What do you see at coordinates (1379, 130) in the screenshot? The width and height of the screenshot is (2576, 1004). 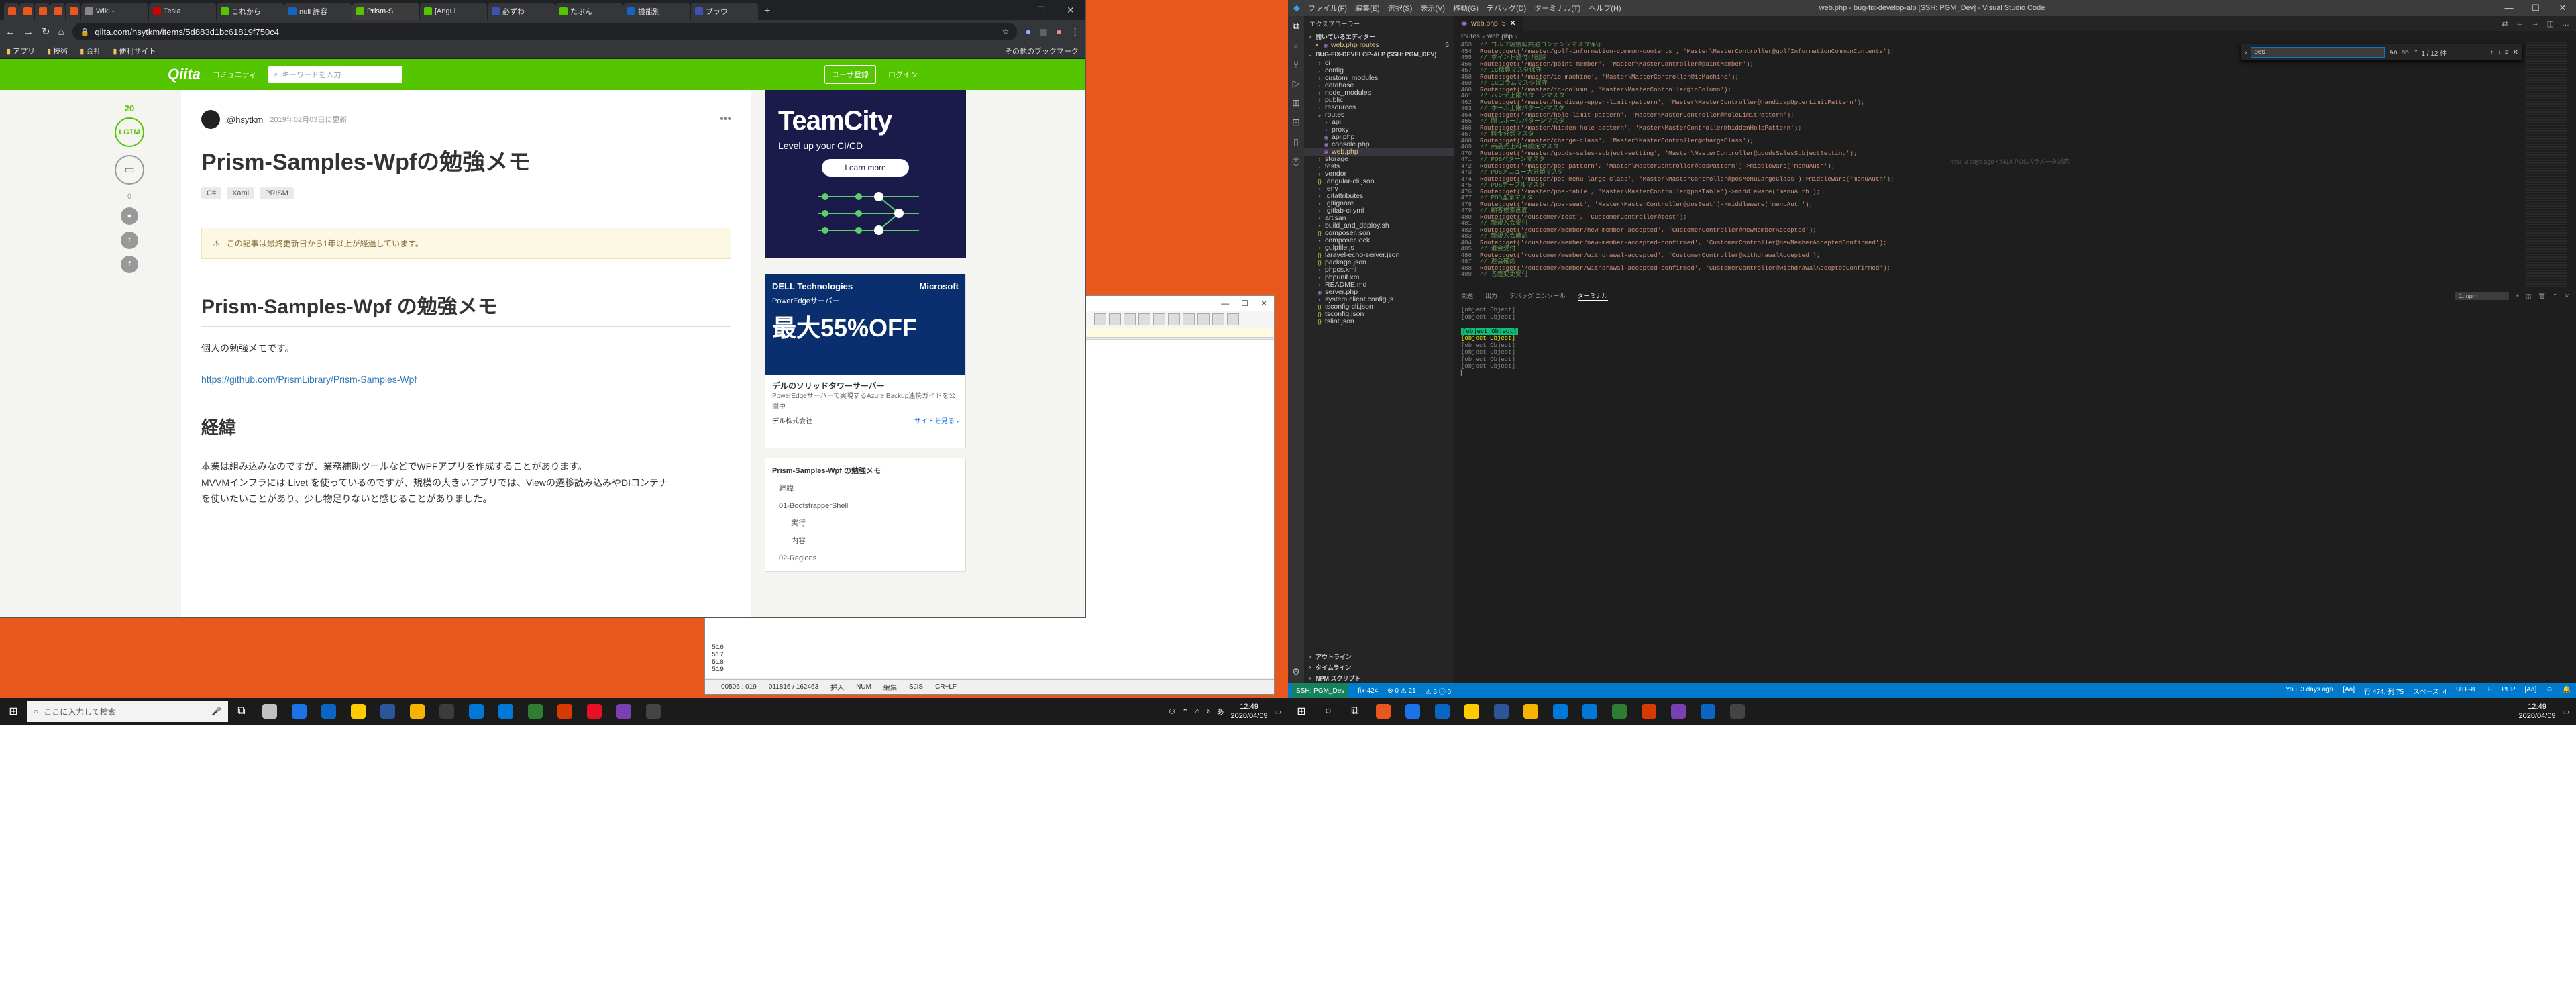 I see `explorer-item: › proxy` at bounding box center [1379, 130].